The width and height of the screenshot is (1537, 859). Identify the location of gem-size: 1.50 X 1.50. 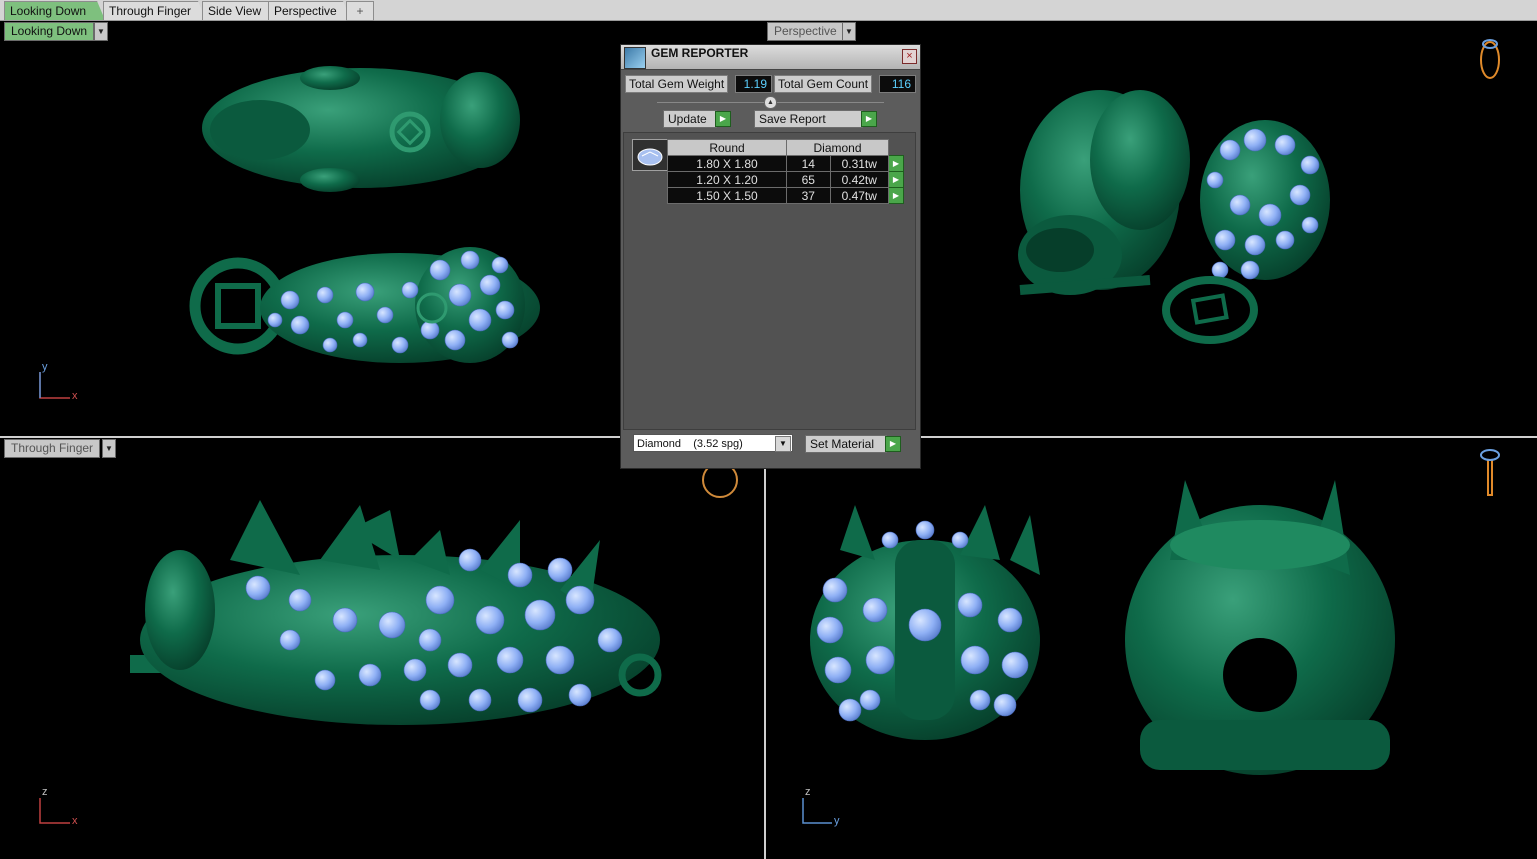
(727, 195).